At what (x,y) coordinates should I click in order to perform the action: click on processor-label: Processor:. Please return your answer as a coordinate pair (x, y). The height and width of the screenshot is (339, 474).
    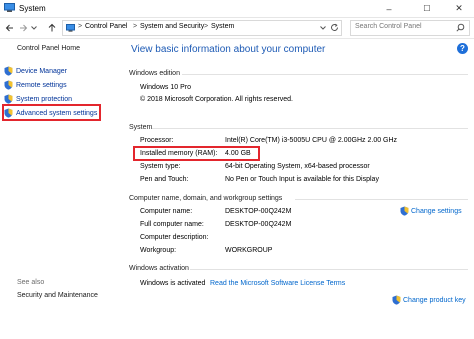
    Looking at the image, I should click on (157, 140).